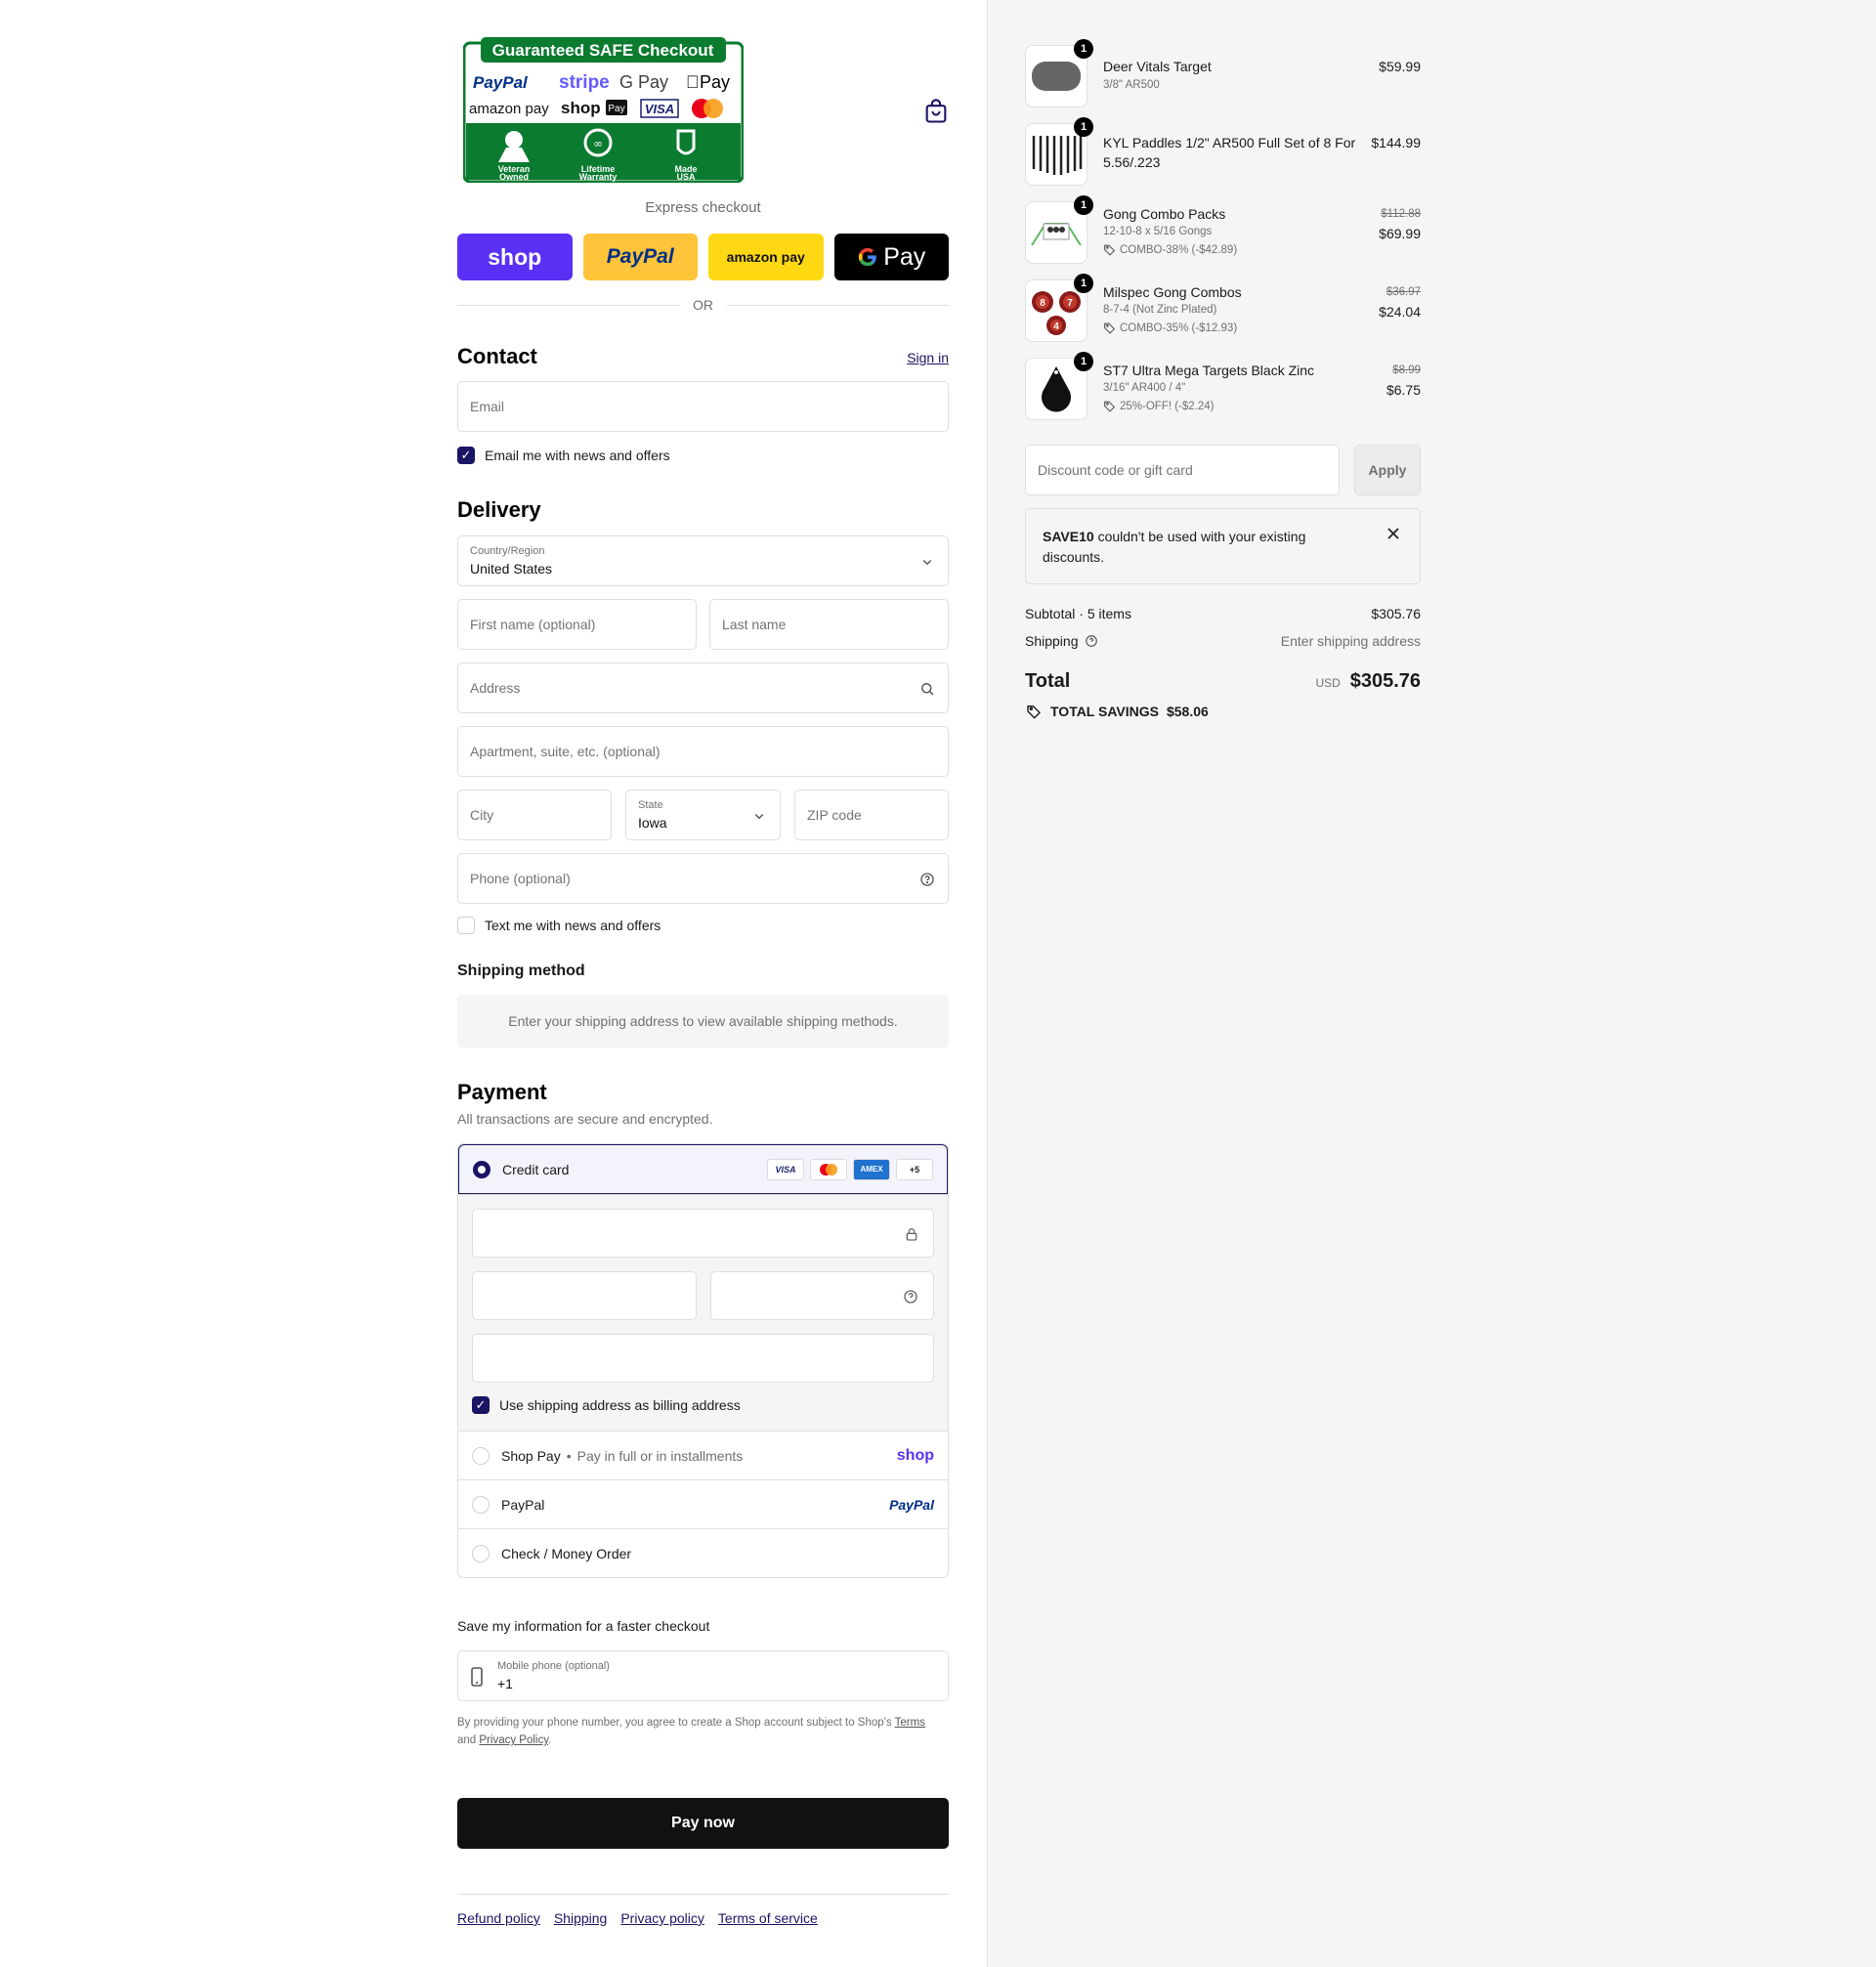  I want to click on email-news-checkbox: ✓, so click(466, 455).